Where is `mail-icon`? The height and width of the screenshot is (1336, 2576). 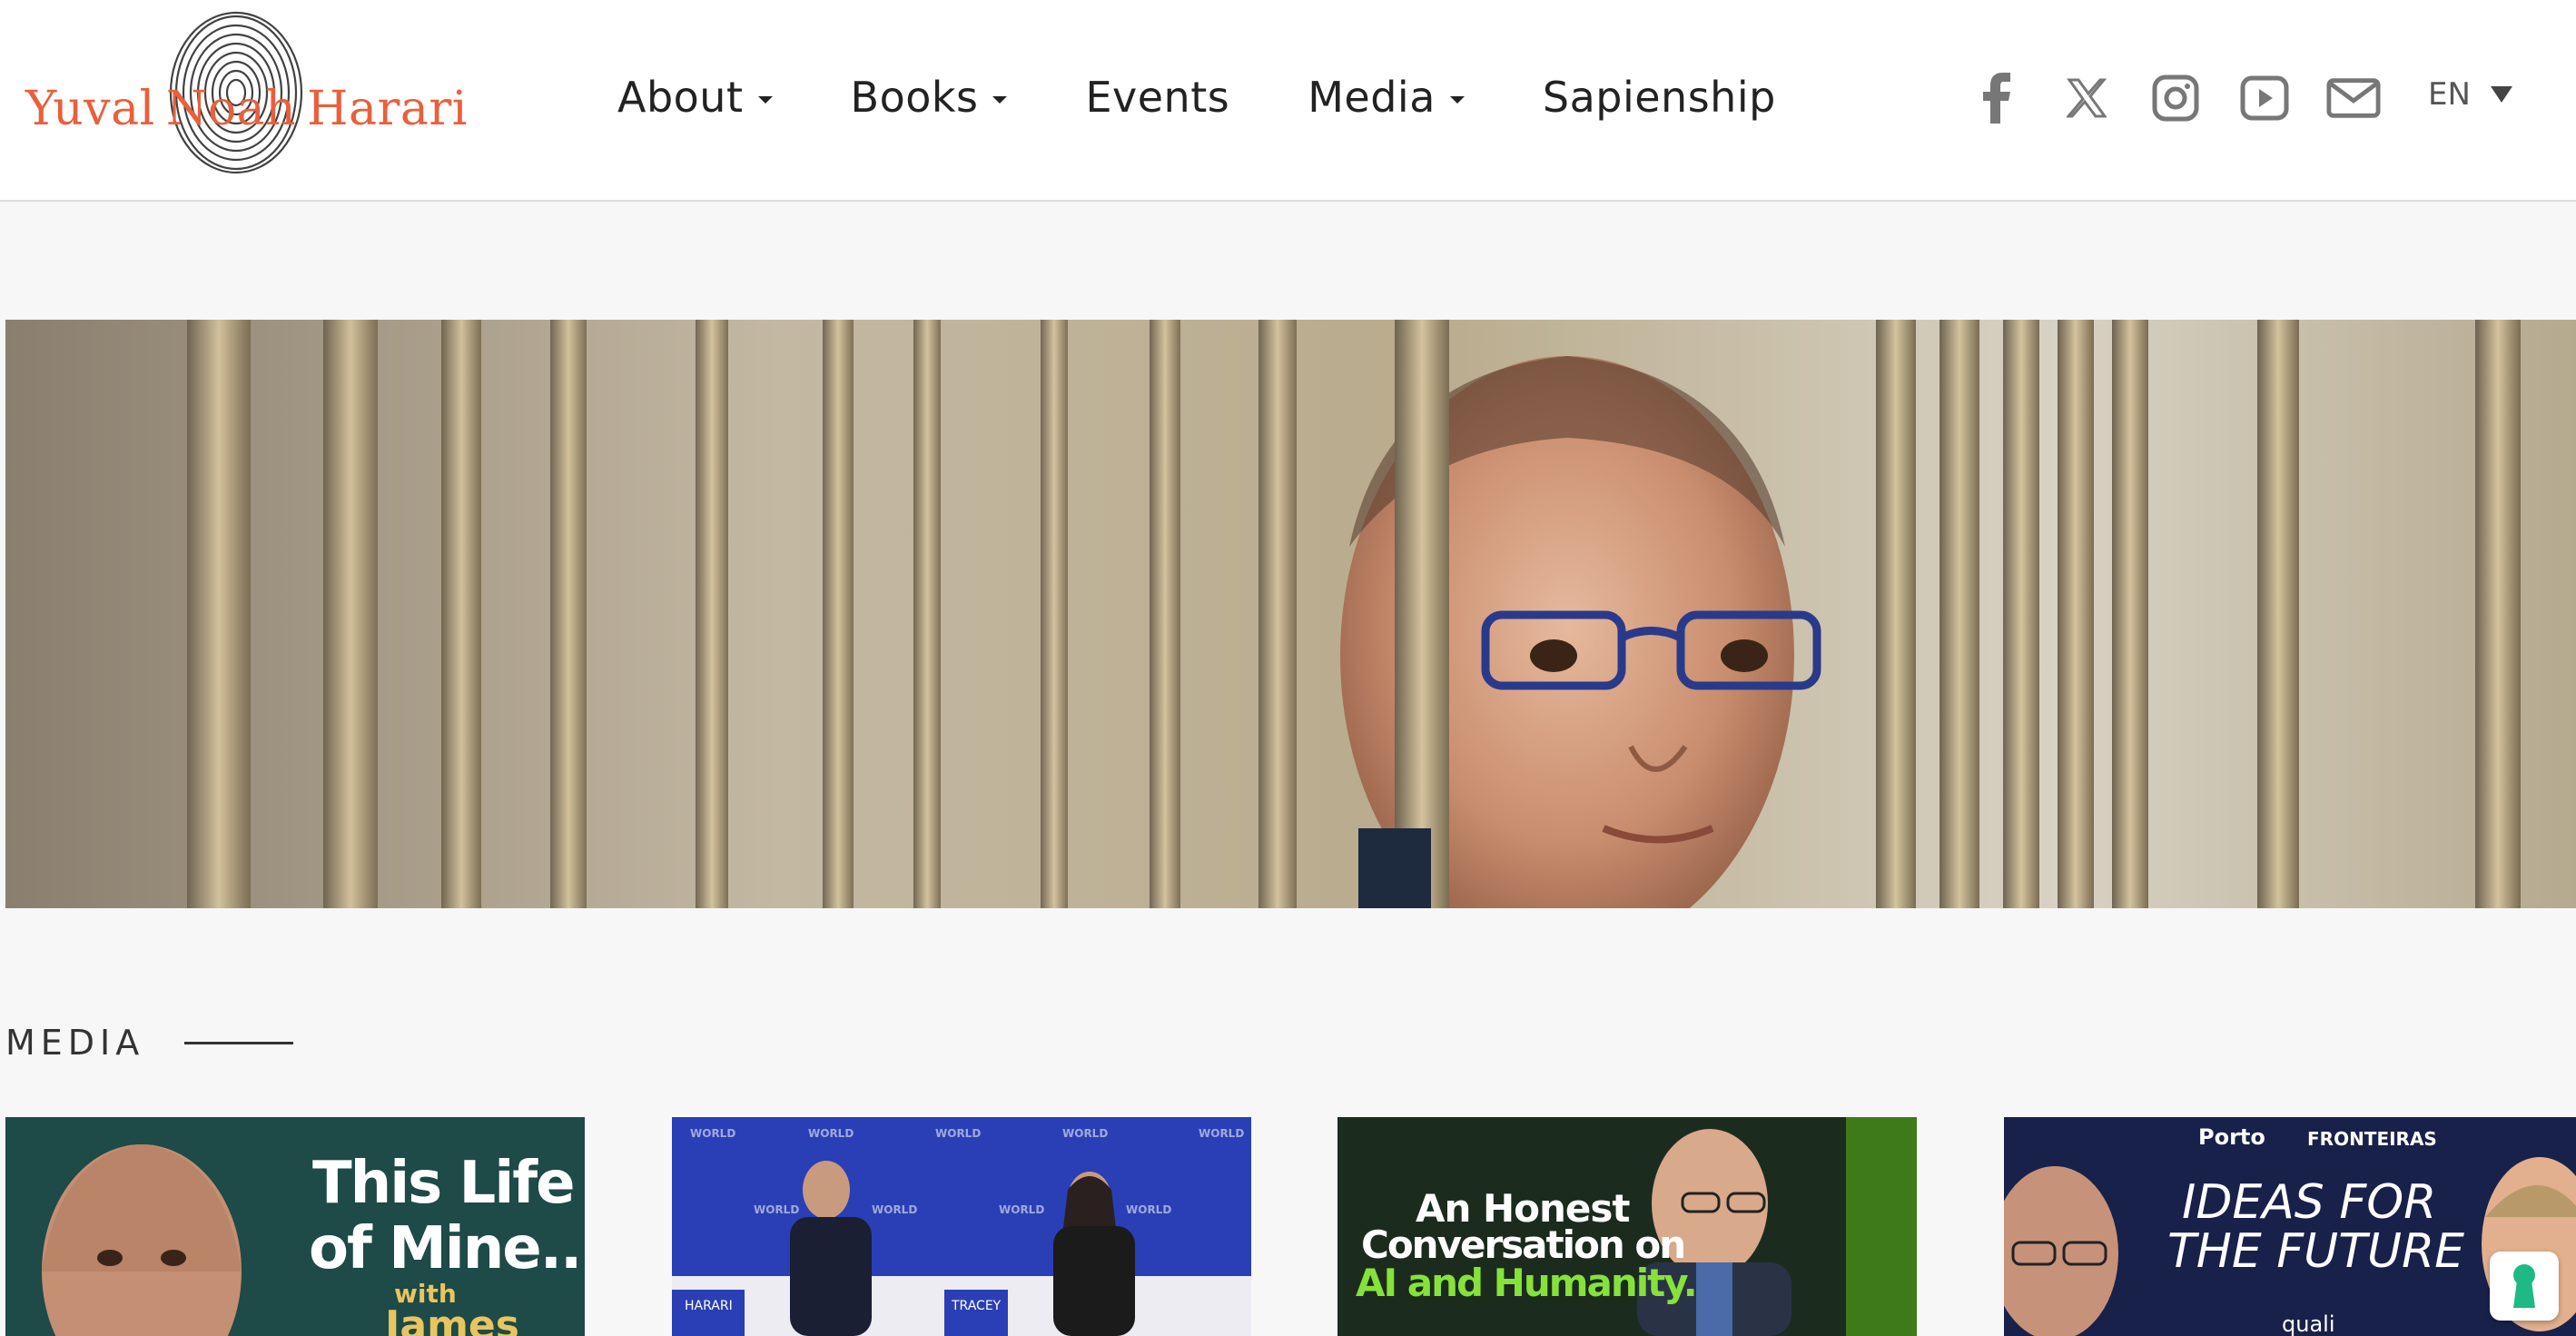 mail-icon is located at coordinates (2353, 98).